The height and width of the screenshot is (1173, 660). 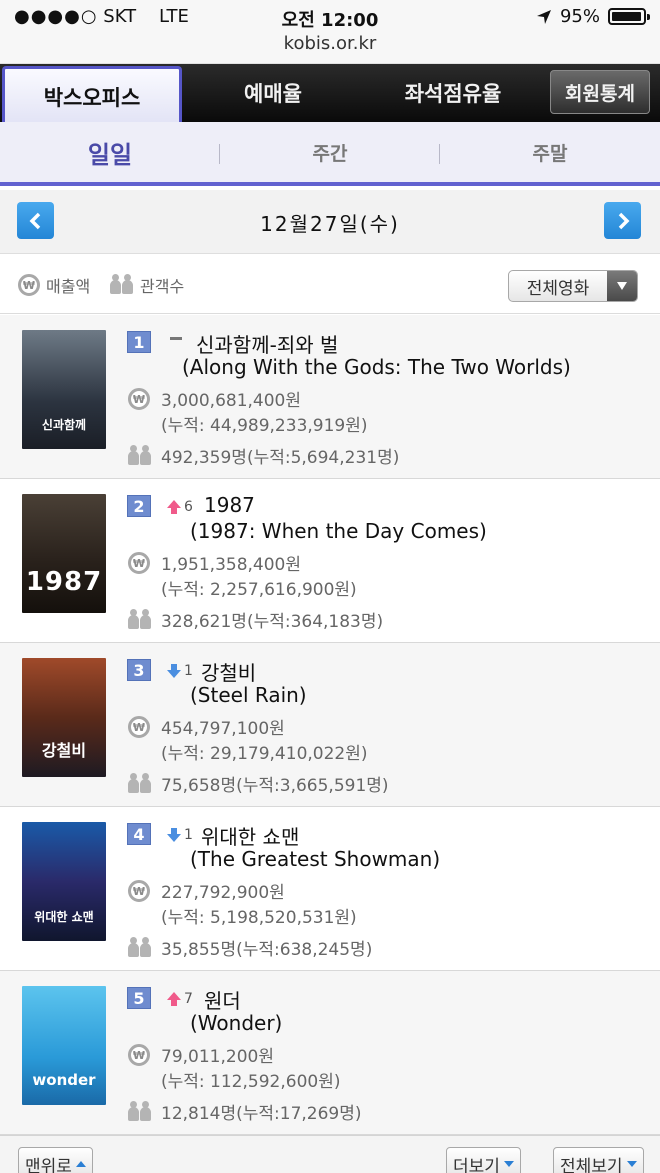 What do you see at coordinates (550, 152) in the screenshot?
I see `tab-weekend: 주말` at bounding box center [550, 152].